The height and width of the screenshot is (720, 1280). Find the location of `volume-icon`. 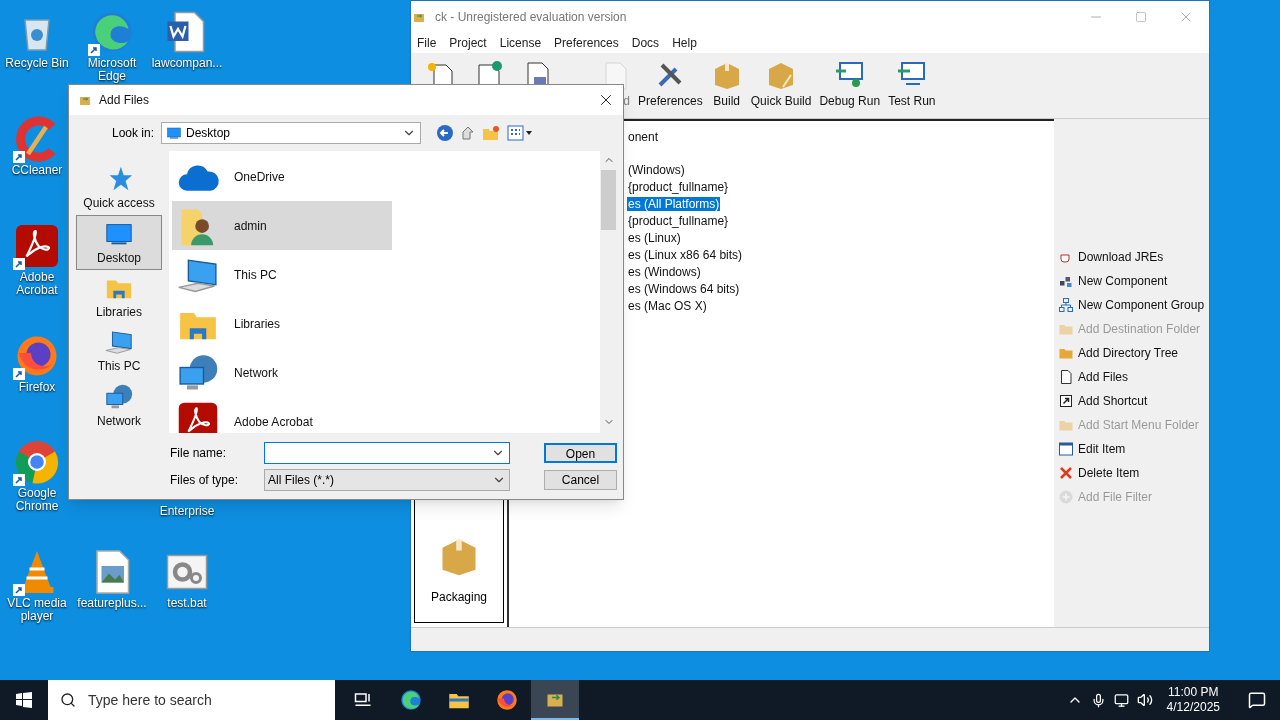

volume-icon is located at coordinates (1144, 700).